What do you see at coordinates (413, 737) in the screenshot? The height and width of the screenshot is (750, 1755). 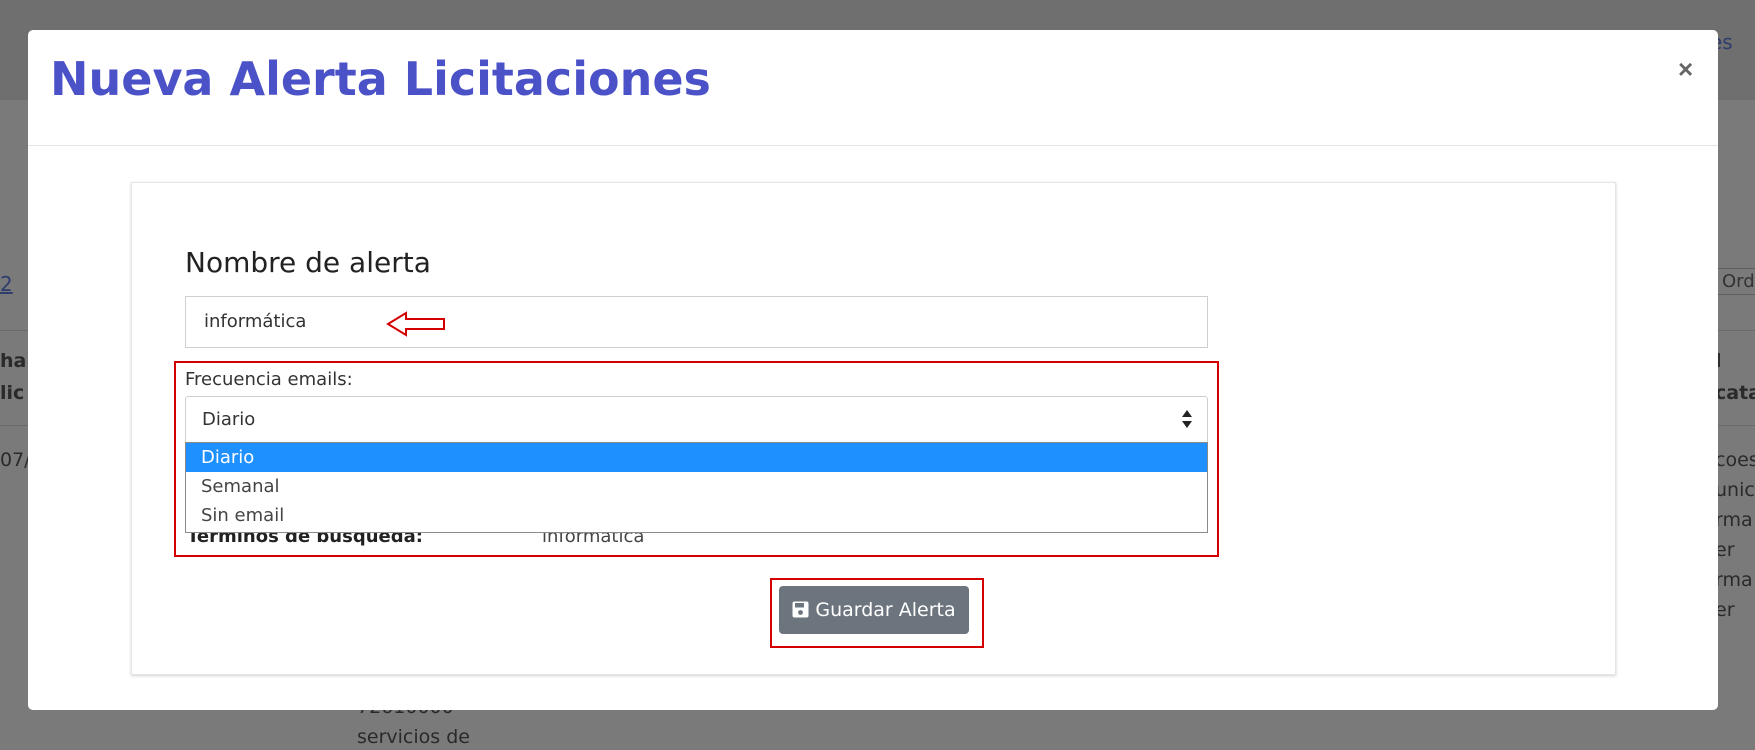 I see `background-cell-text: servicios de` at bounding box center [413, 737].